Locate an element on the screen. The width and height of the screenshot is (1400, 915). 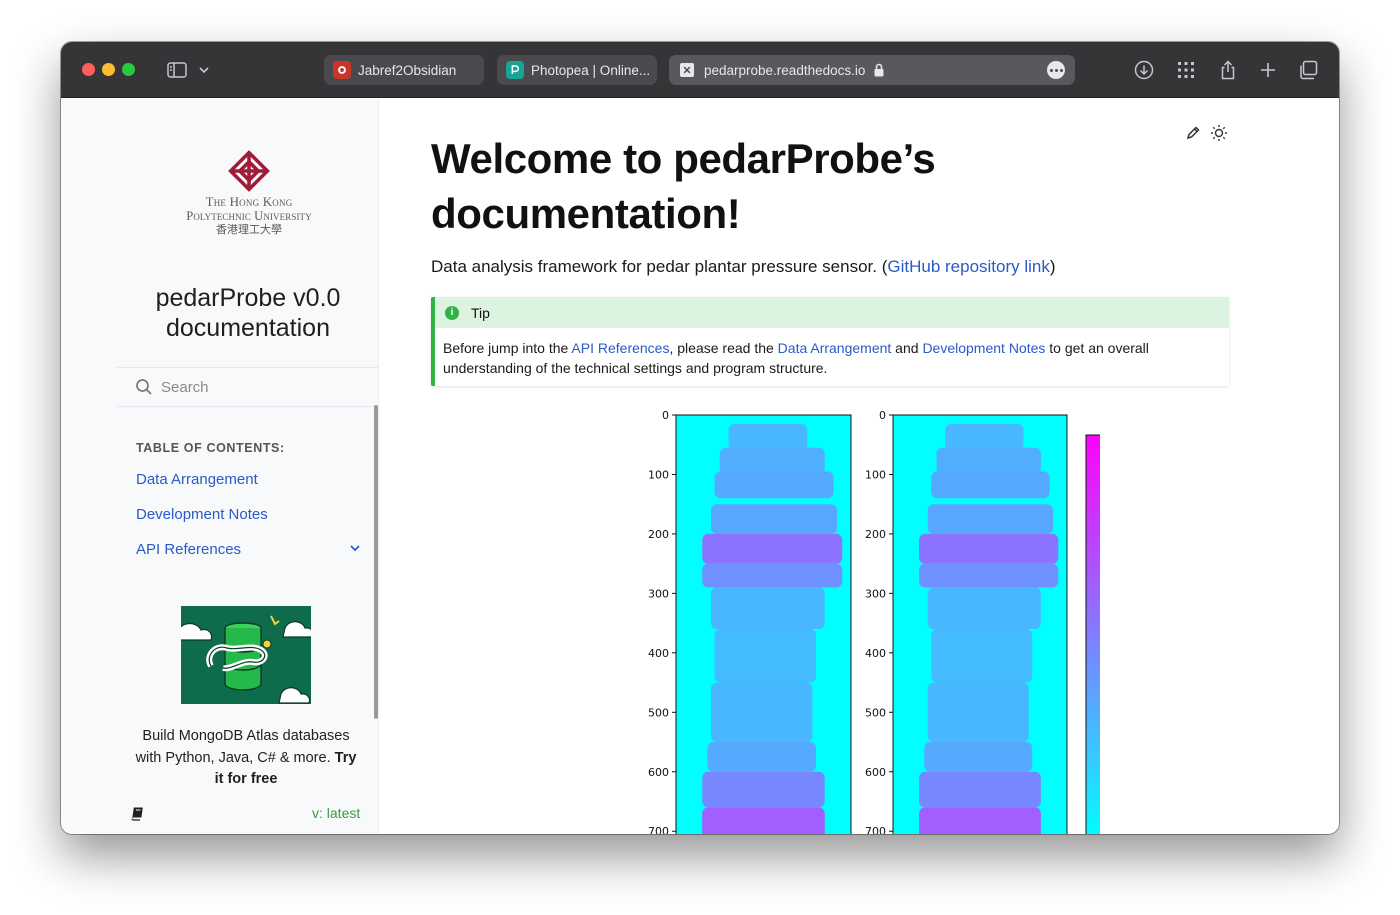
colorbar is located at coordinates (1092, 634).